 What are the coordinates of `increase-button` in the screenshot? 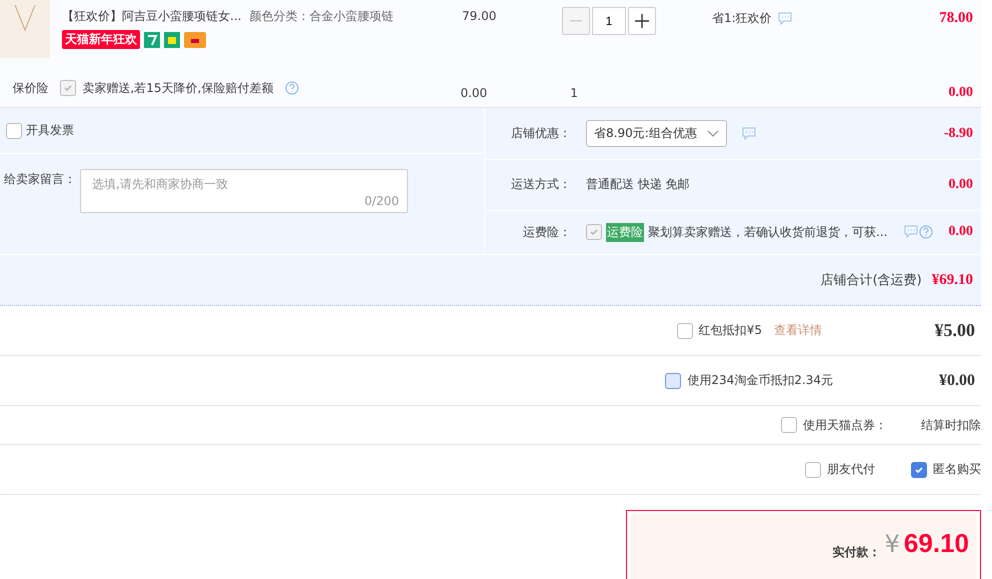 It's located at (642, 21).